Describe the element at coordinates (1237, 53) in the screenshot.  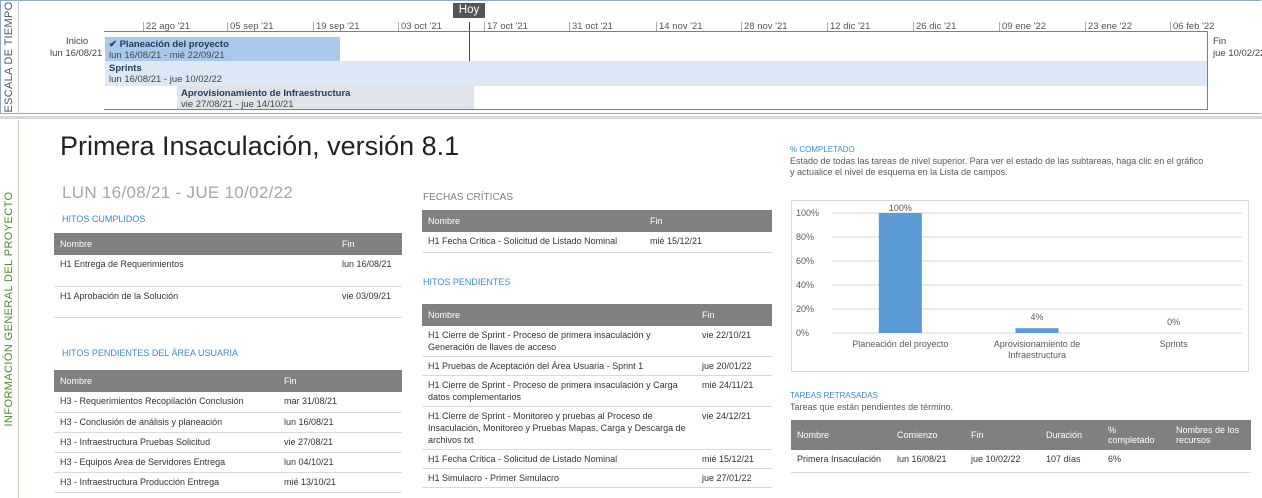
I see `timeline-end-date: jue 10/02/22` at that location.